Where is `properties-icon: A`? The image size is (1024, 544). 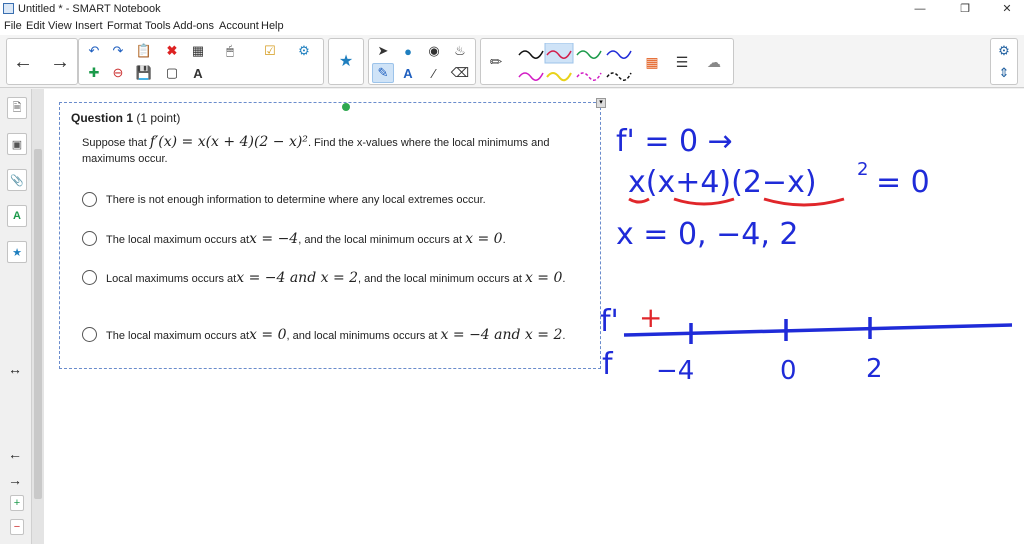 properties-icon: A is located at coordinates (17, 216).